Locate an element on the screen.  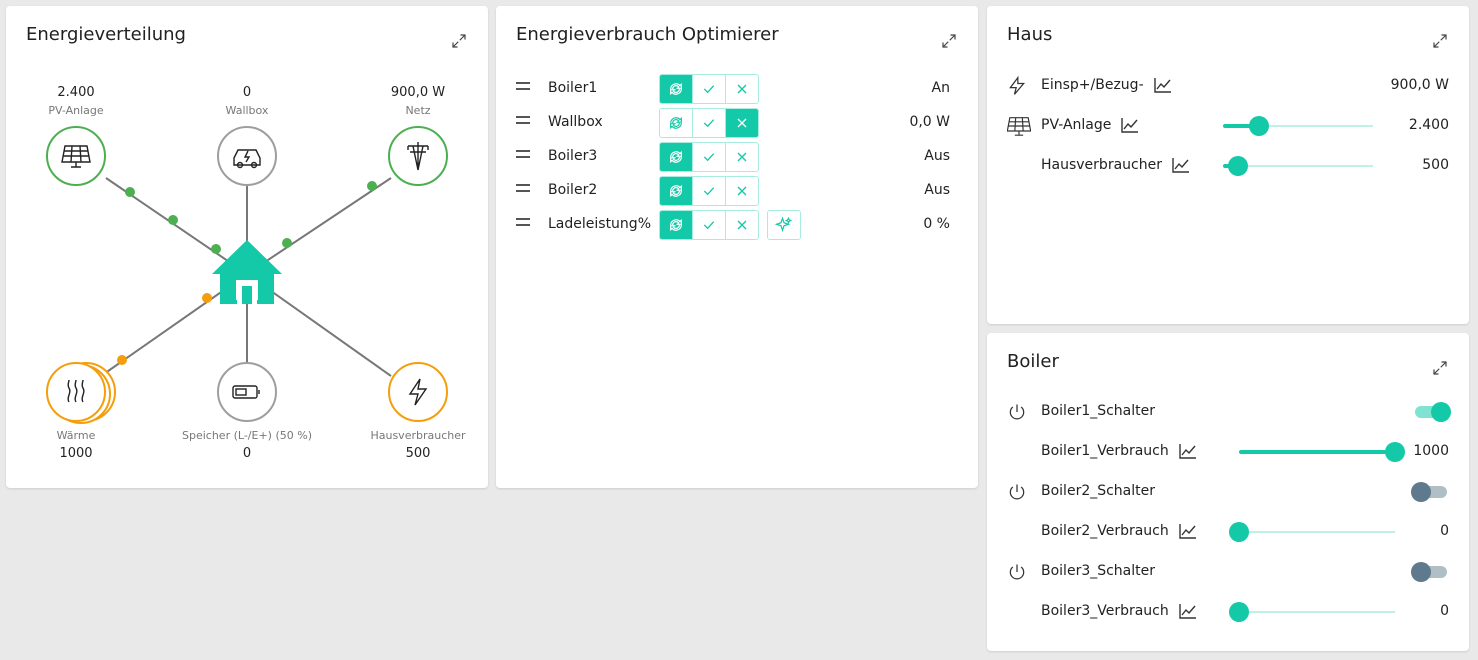
row-value: 500 is located at coordinates (1435, 165).